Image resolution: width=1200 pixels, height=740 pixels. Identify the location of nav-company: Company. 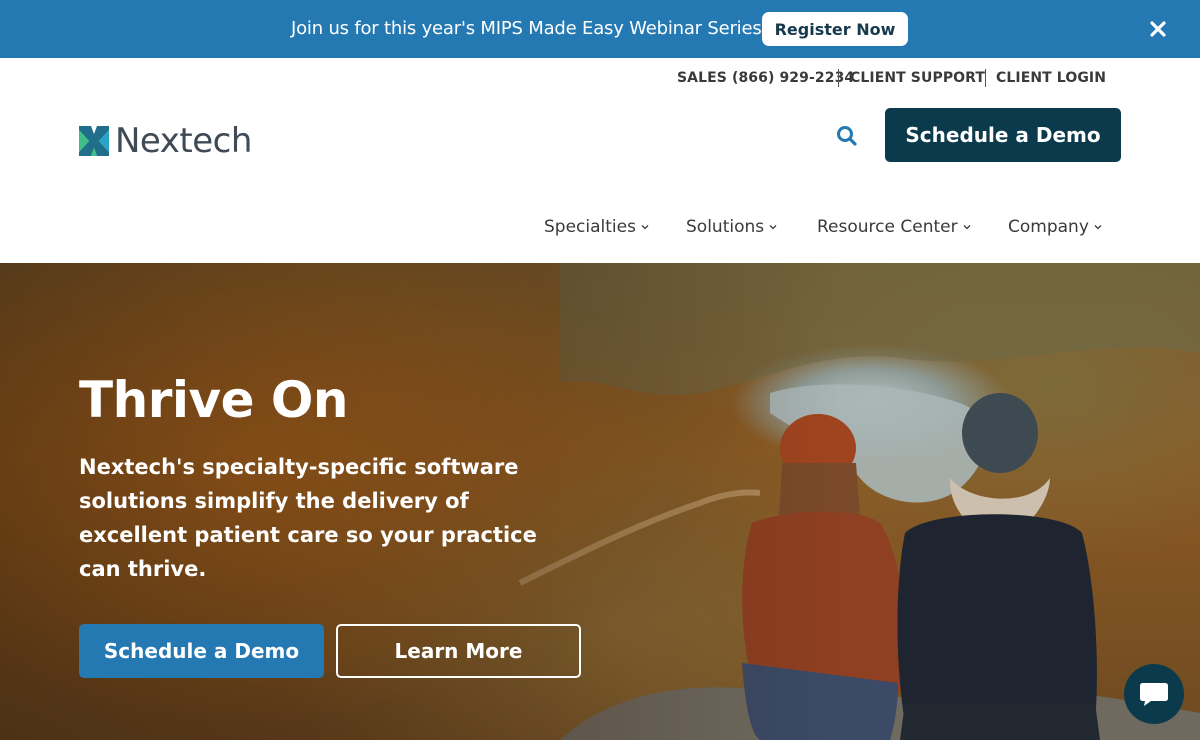
(1055, 227).